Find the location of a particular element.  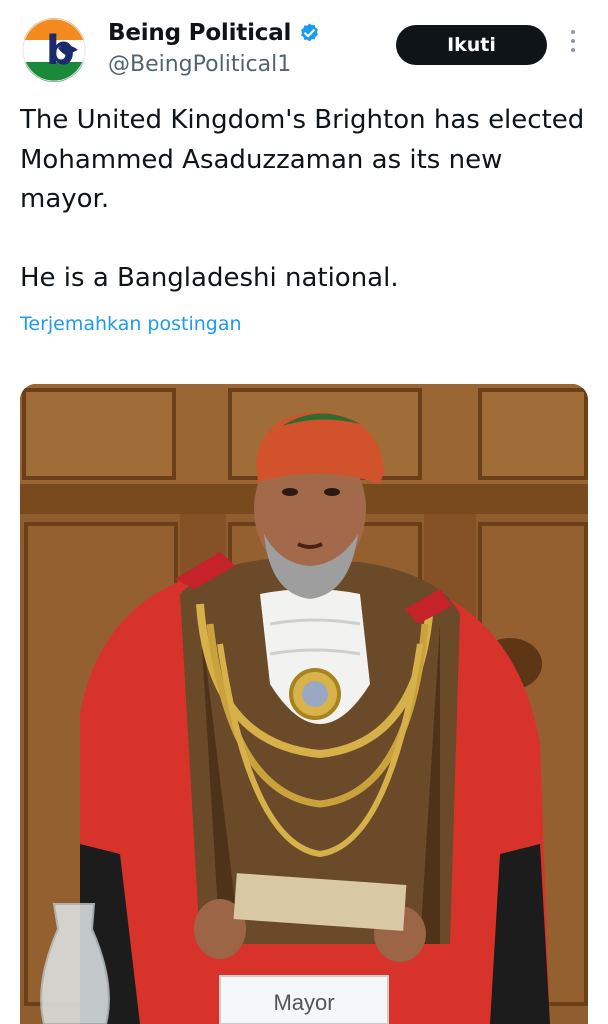

author-display-name: Being Political is located at coordinates (199, 33).